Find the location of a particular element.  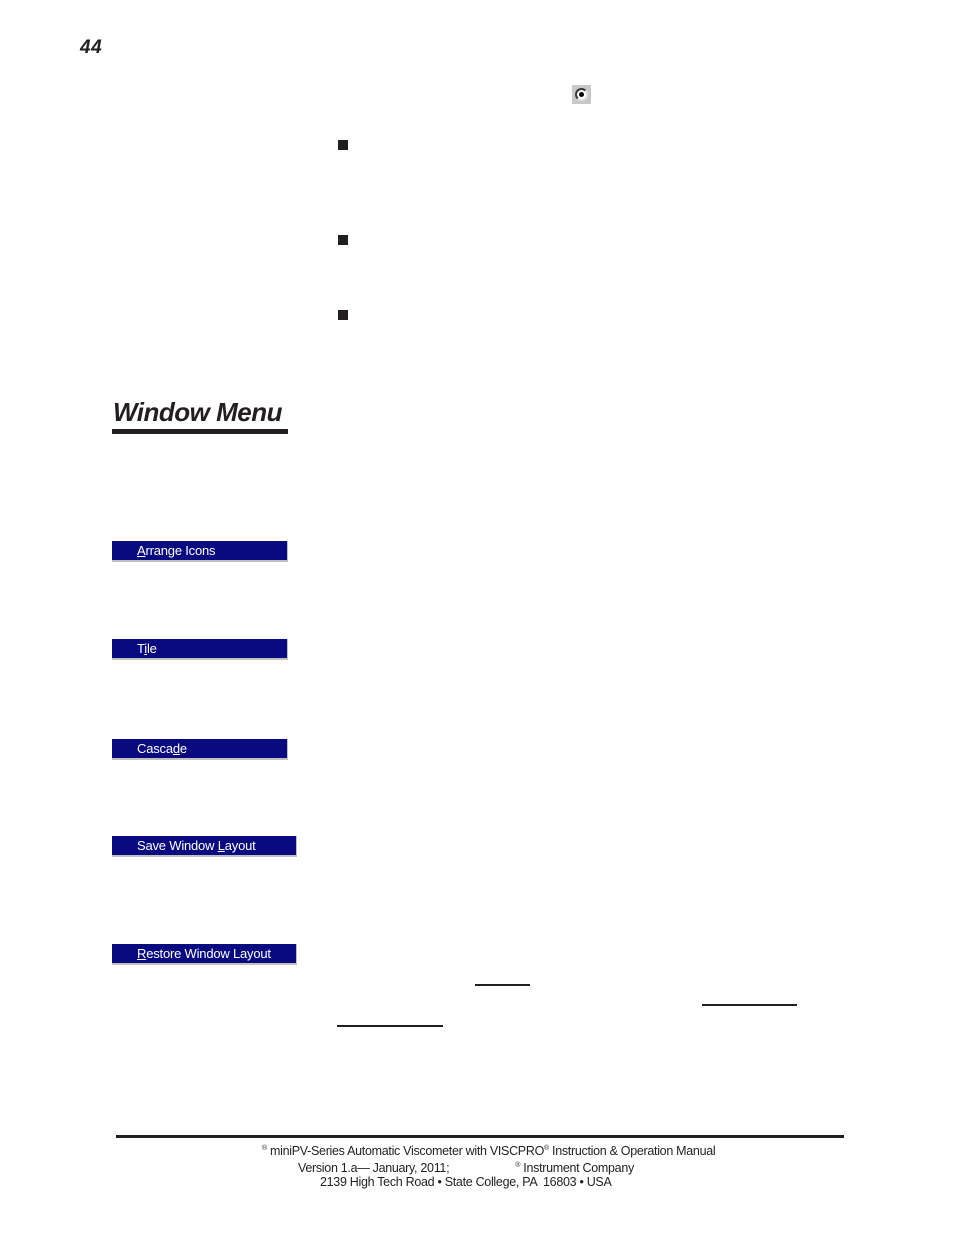

menu-item-label-after: le is located at coordinates (151, 648).